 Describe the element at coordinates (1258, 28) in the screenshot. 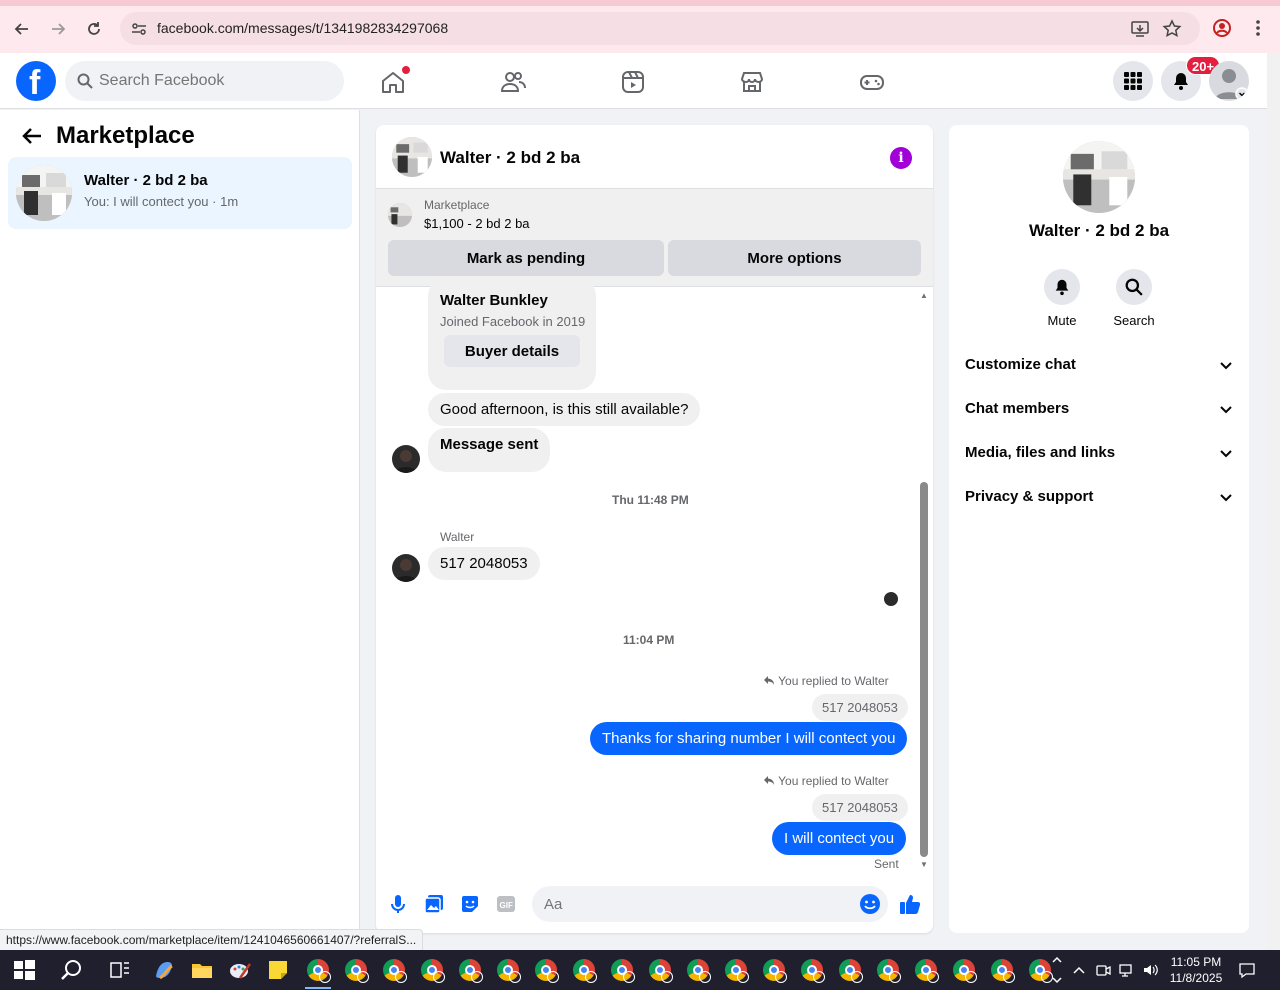

I see `browser-menu-icon` at that location.